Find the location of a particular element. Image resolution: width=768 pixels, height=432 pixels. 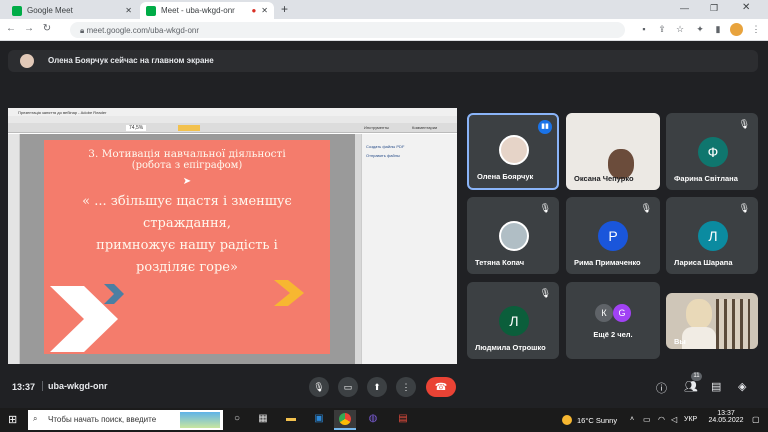

sidepanel-icon: ▮ is located at coordinates (718, 29).